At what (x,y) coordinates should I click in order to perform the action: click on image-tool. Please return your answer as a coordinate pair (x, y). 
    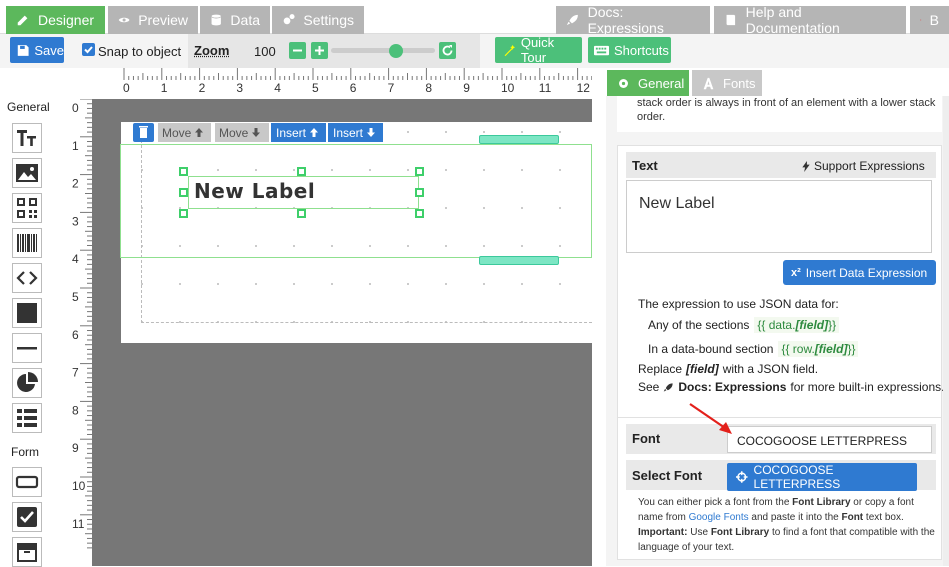
    Looking at the image, I should click on (27, 173).